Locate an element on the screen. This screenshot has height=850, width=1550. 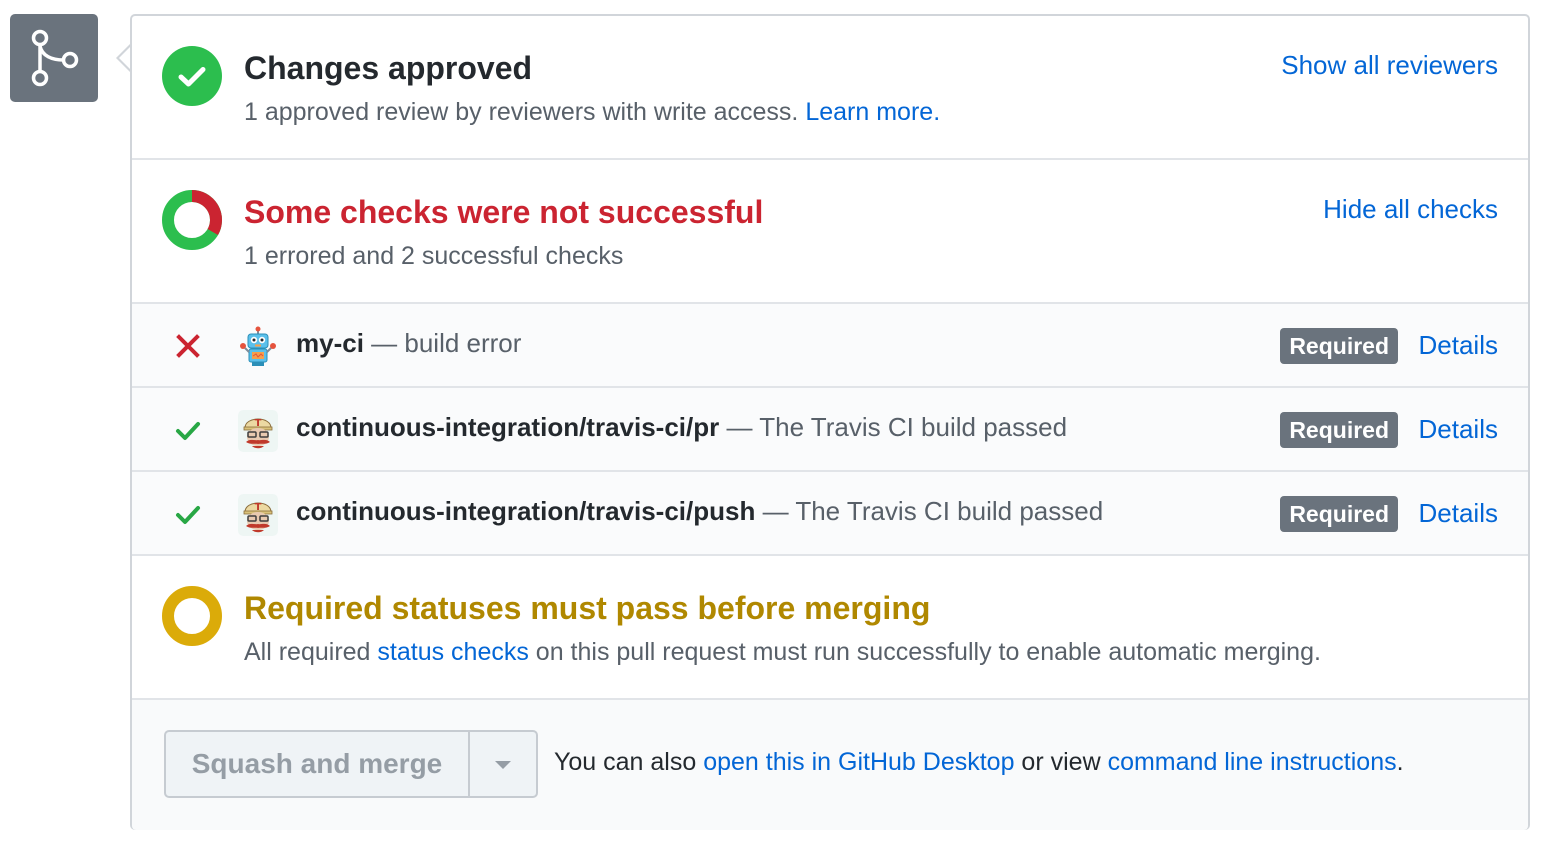
squash-and-merge-button: Squash and merge is located at coordinates (318, 764).